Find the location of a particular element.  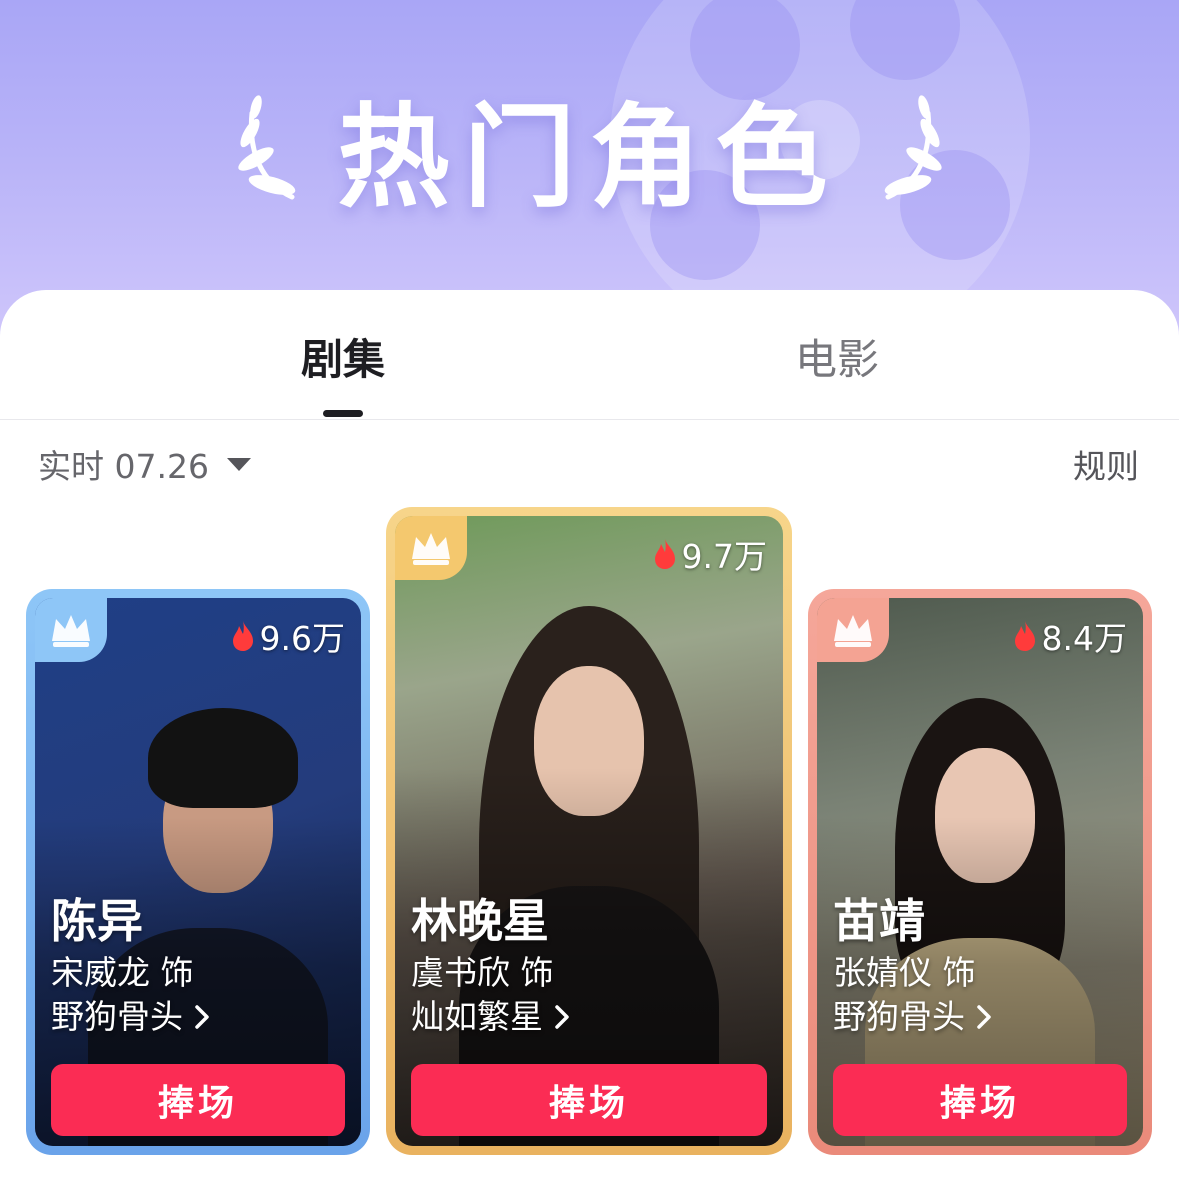

caret-down-icon is located at coordinates (238, 464).